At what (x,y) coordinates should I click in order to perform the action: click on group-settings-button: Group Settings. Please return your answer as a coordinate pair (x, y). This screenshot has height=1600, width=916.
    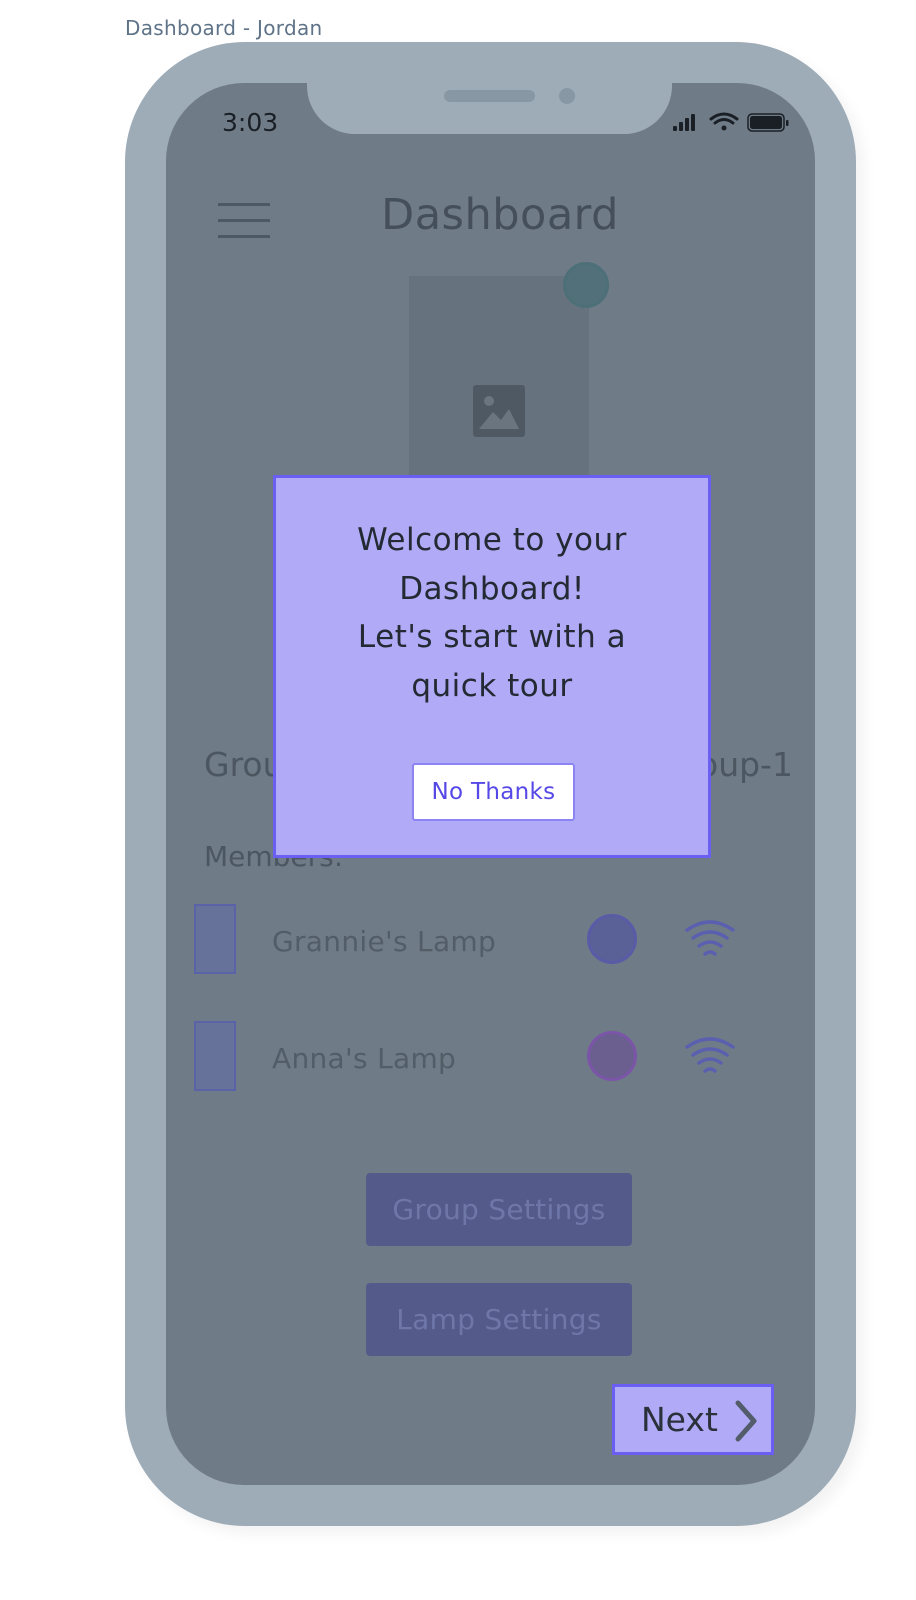
    Looking at the image, I should click on (499, 1209).